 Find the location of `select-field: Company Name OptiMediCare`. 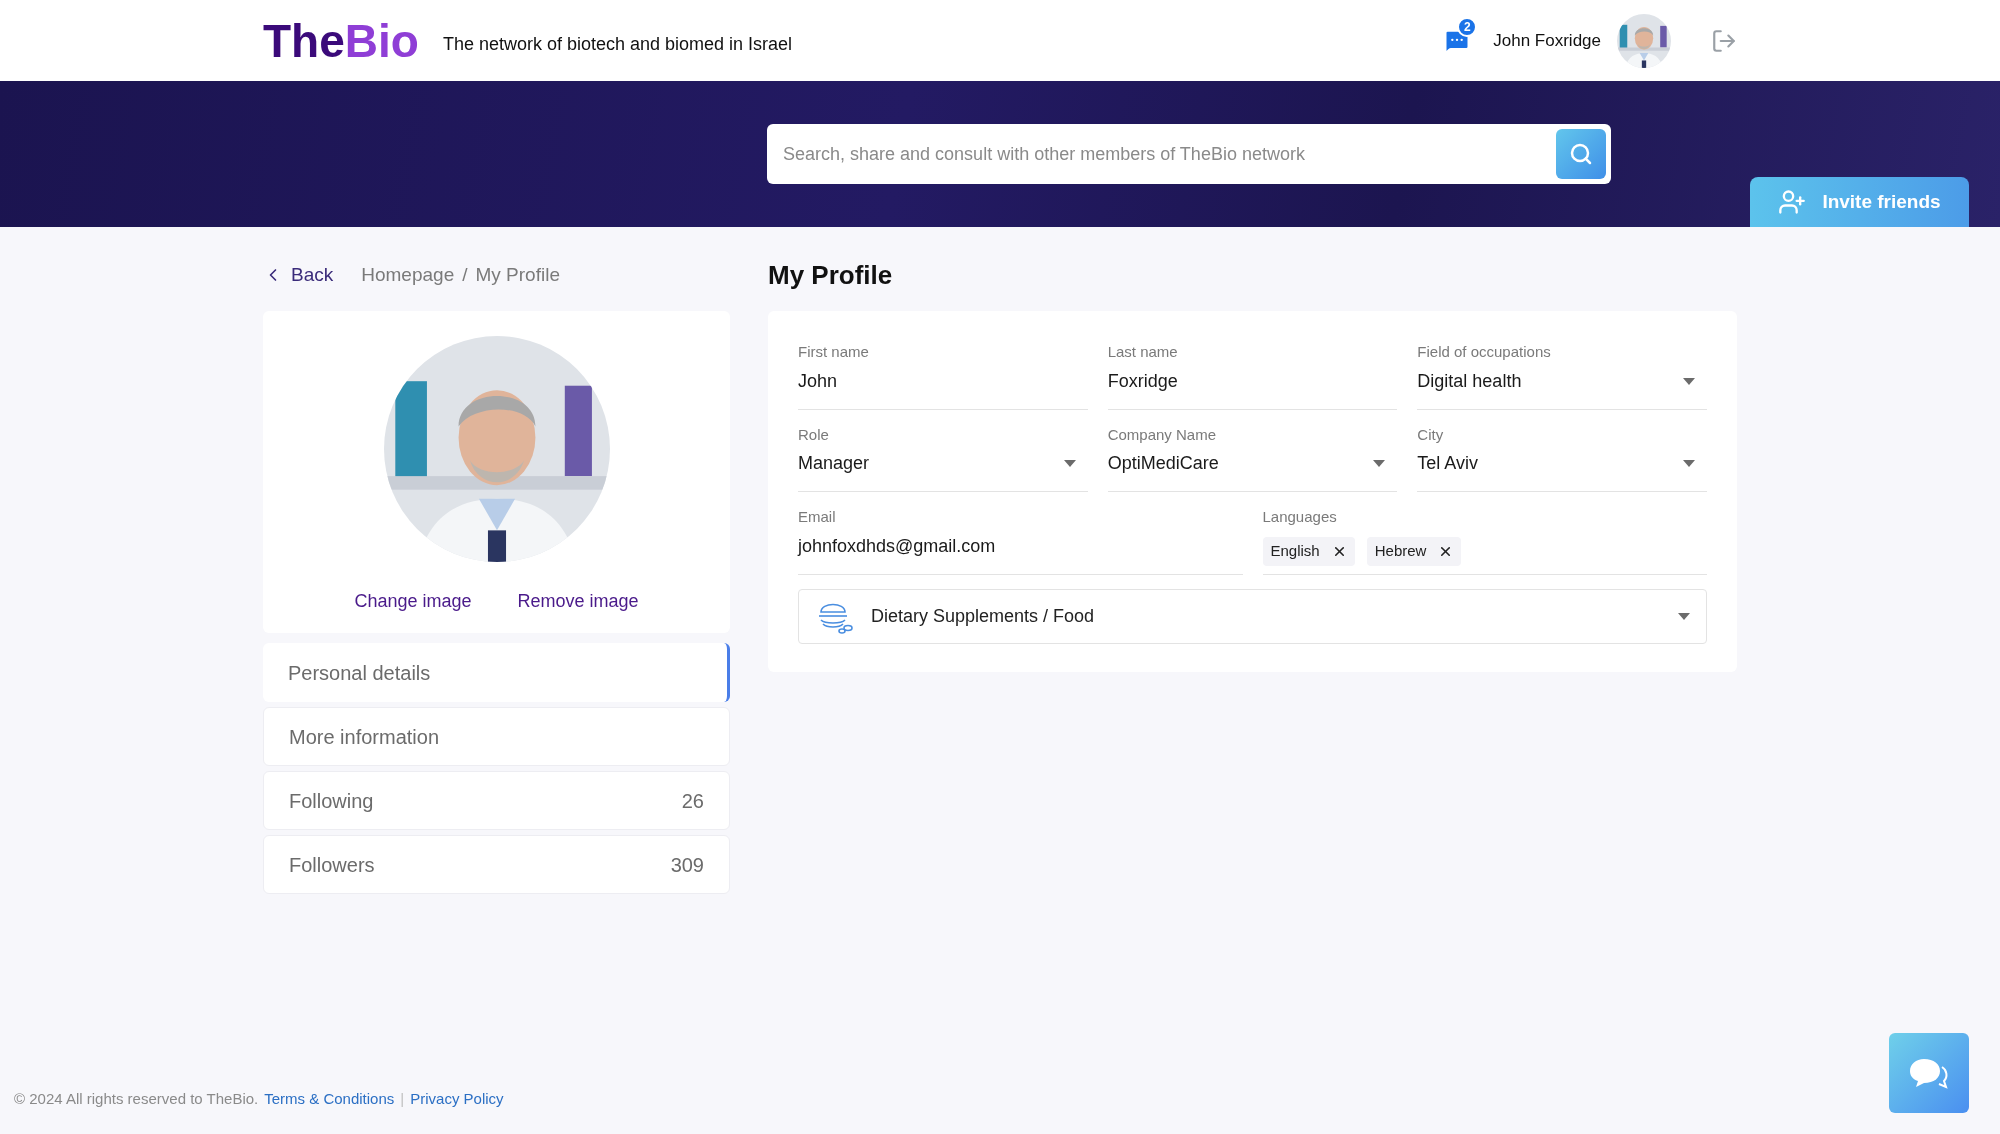

select-field: Company Name OptiMediCare is located at coordinates (1252, 457).